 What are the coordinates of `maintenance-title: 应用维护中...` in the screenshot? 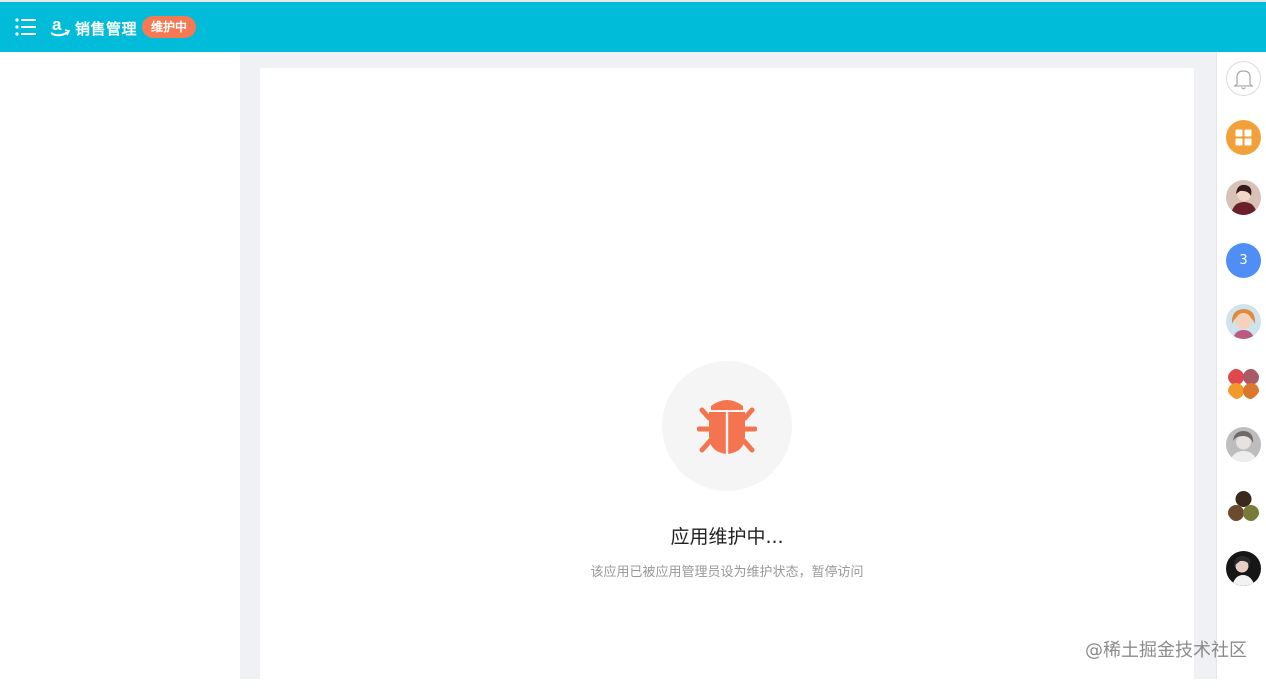 It's located at (727, 537).